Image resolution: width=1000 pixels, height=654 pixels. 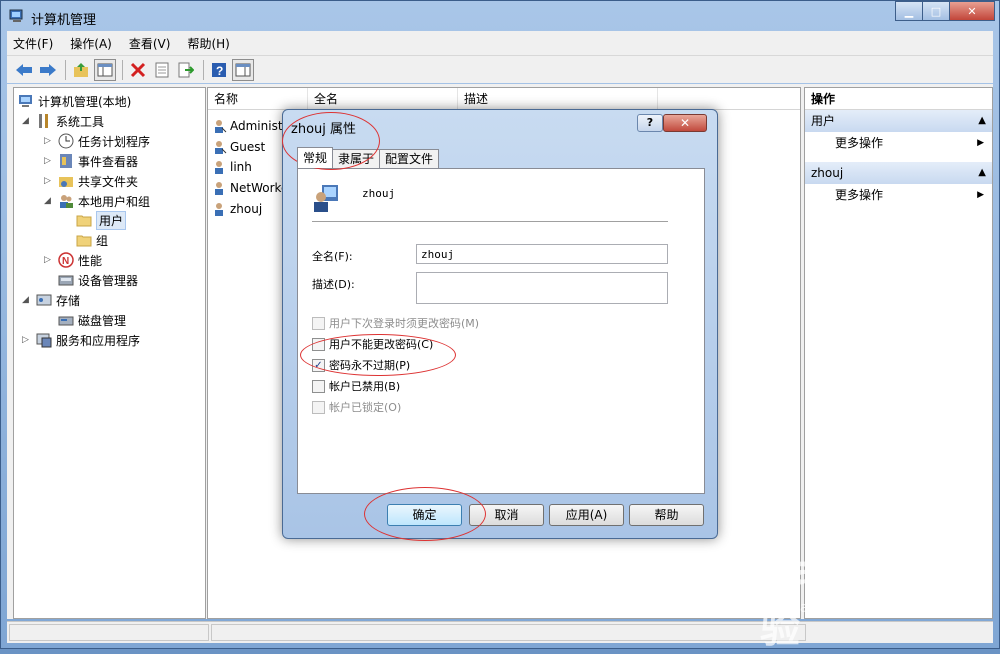 What do you see at coordinates (186, 70) in the screenshot?
I see `export-list-button` at bounding box center [186, 70].